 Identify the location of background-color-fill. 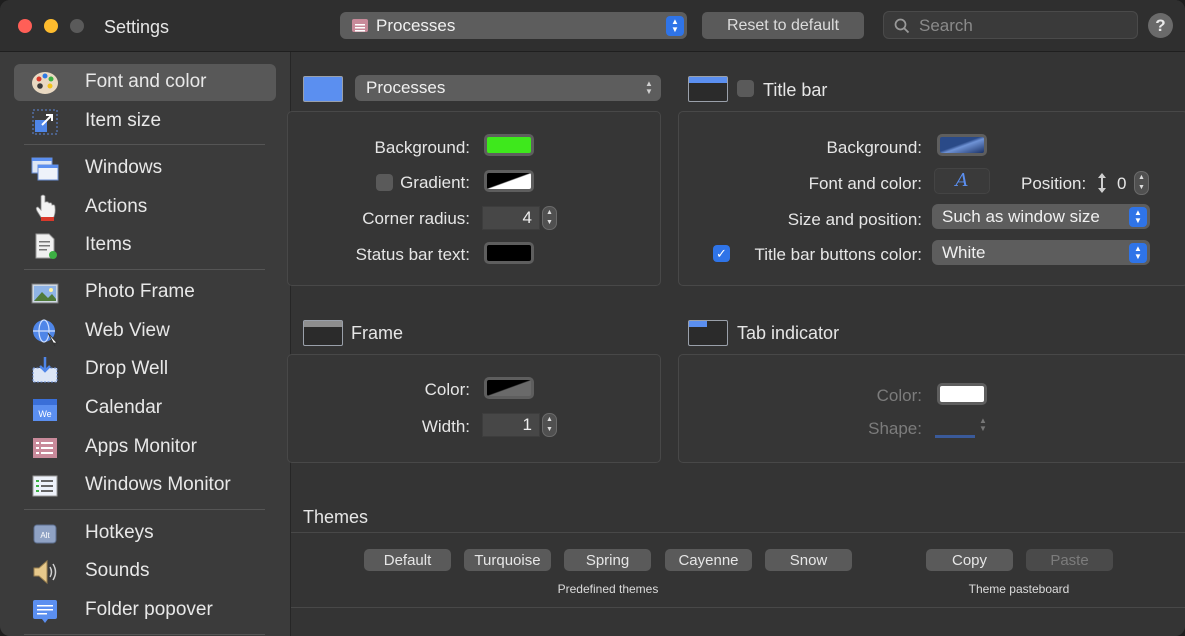
(509, 145).